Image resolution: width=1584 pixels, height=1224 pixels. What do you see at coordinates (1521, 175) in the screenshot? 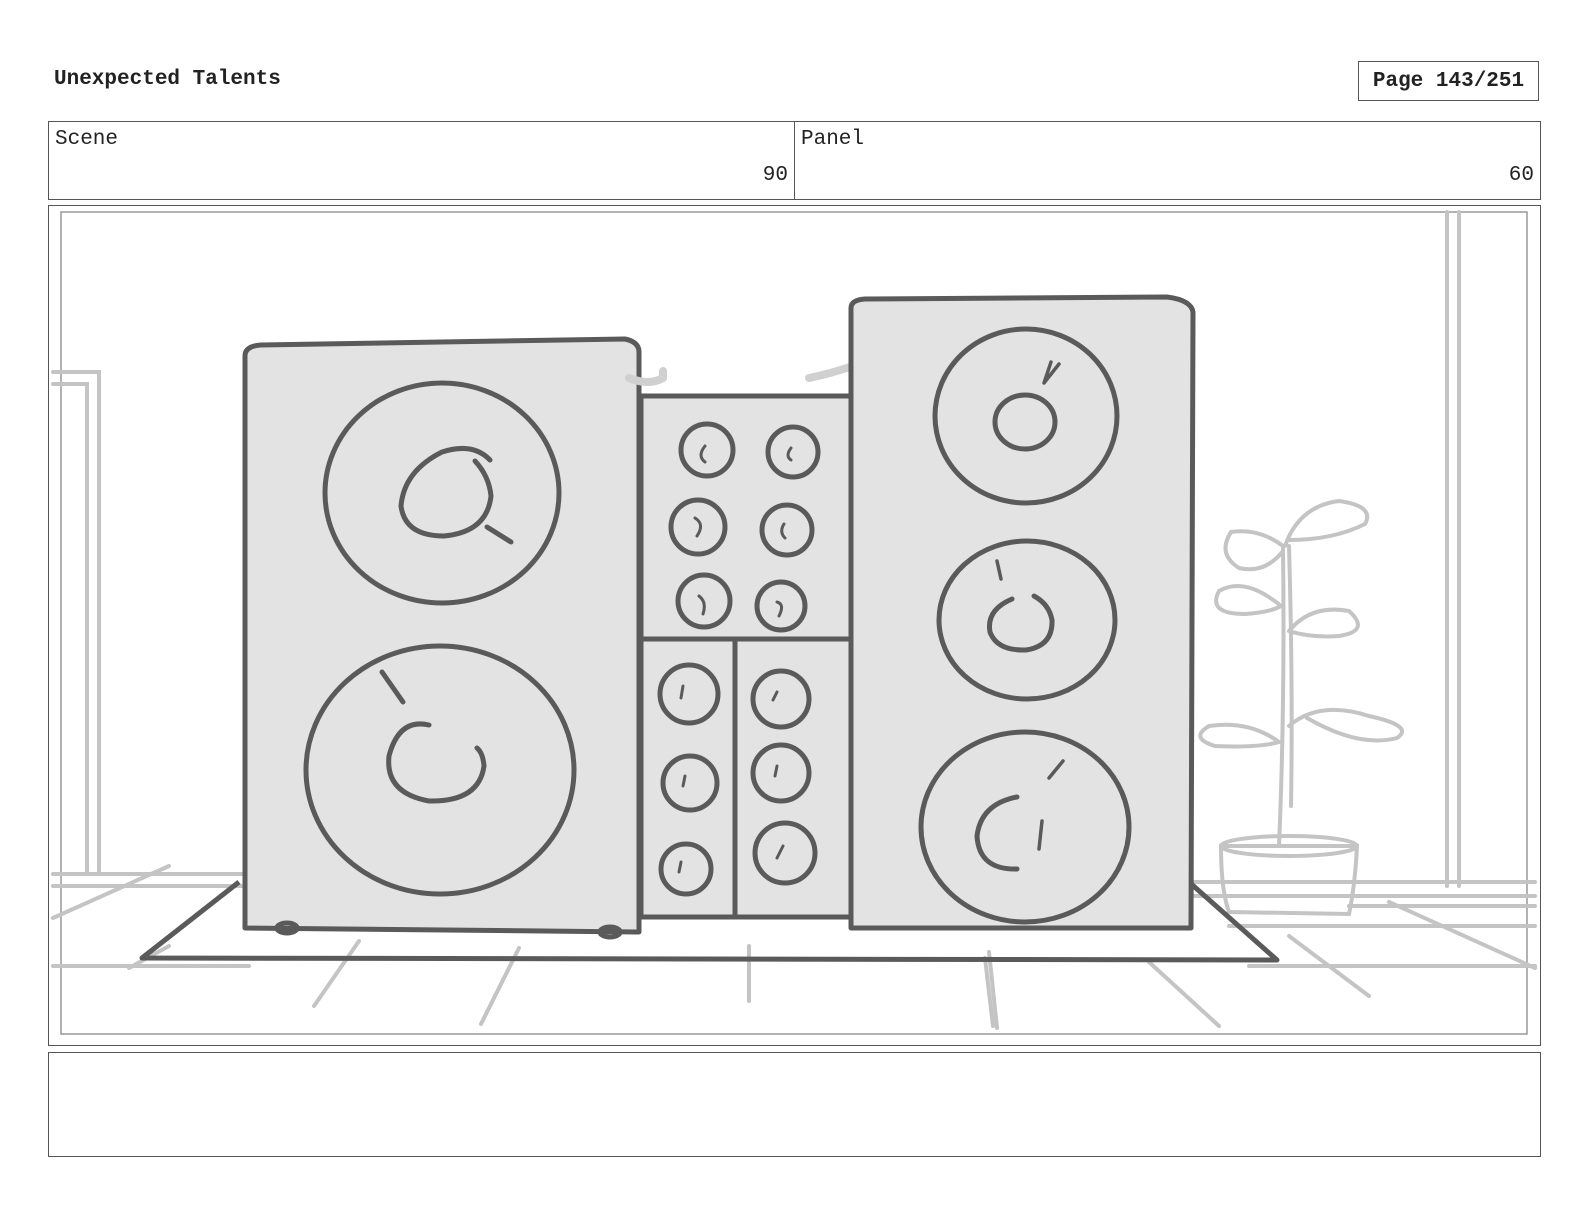
I see `panel-number: 60` at bounding box center [1521, 175].